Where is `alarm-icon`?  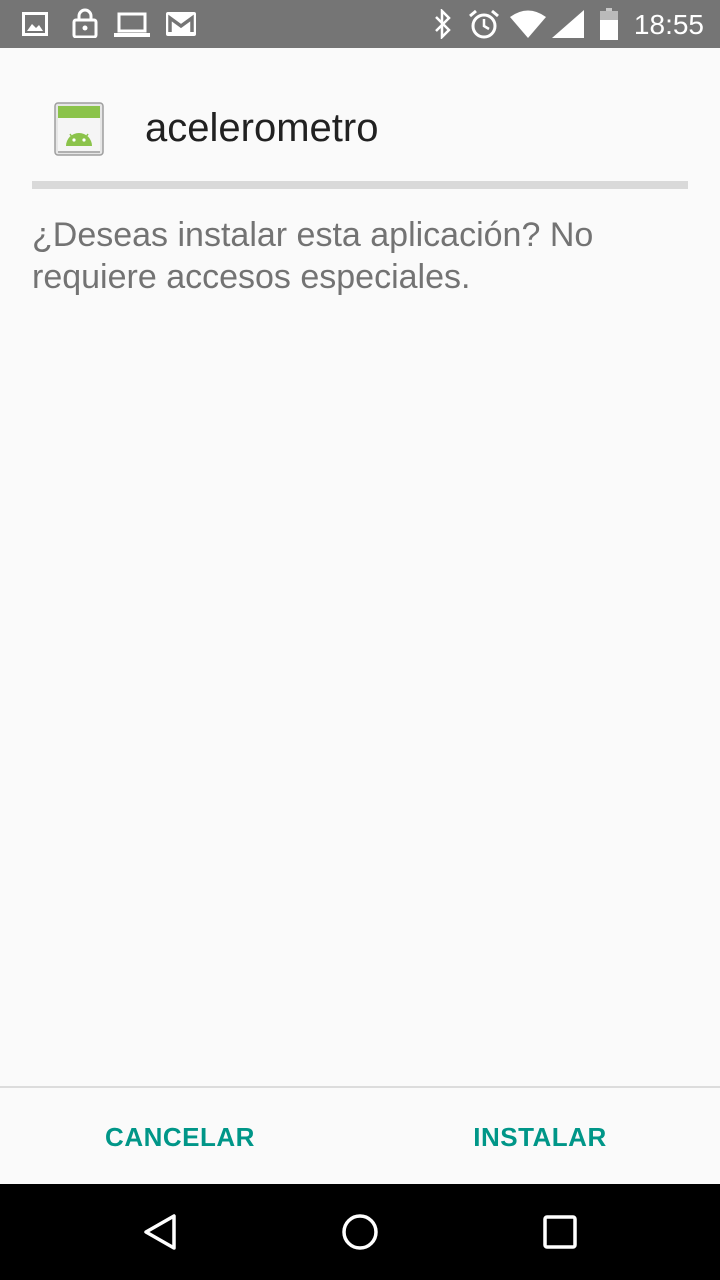 alarm-icon is located at coordinates (484, 24).